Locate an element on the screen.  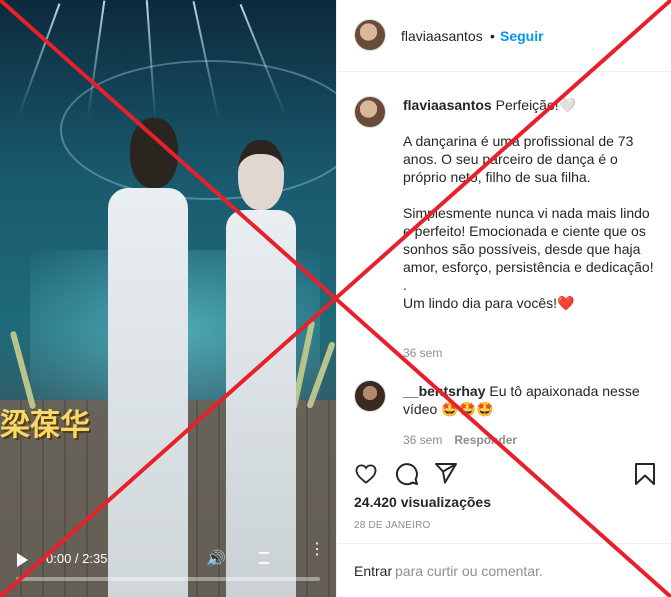
action-bar is located at coordinates (504, 476).